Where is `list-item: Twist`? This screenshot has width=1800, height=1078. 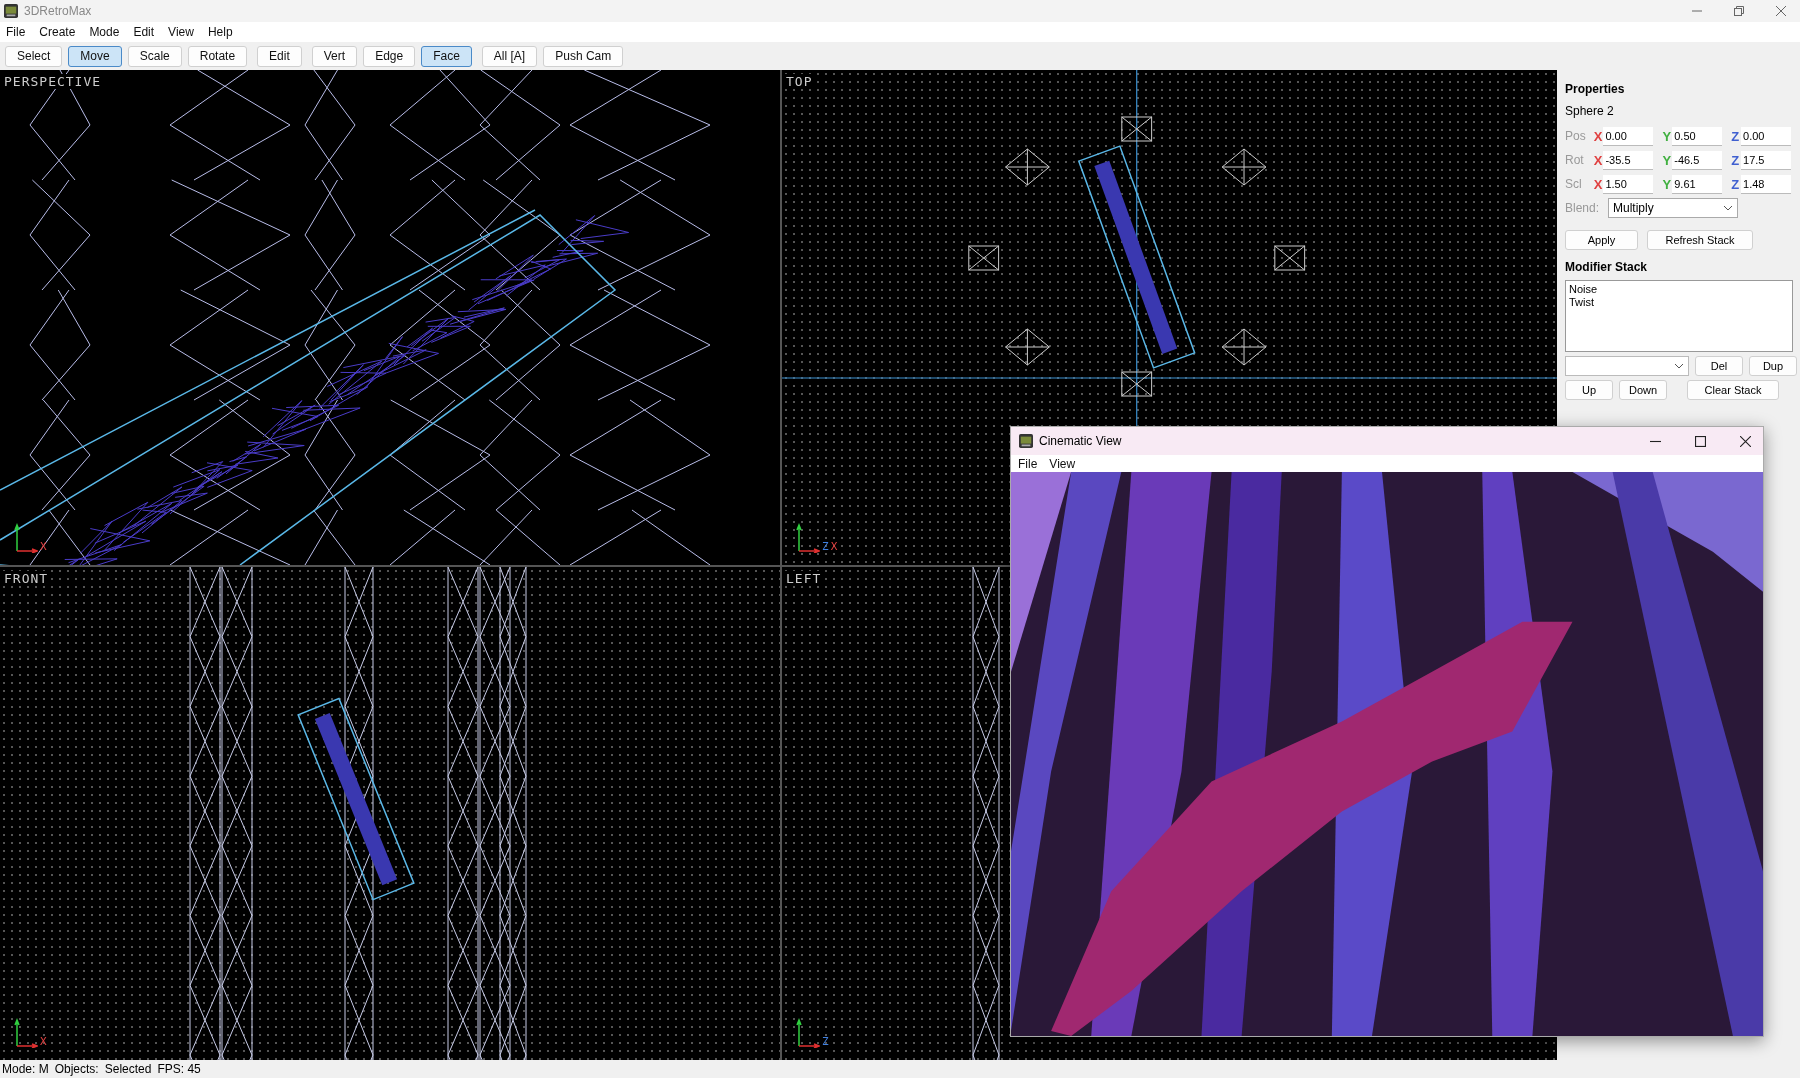
list-item: Twist is located at coordinates (1679, 302).